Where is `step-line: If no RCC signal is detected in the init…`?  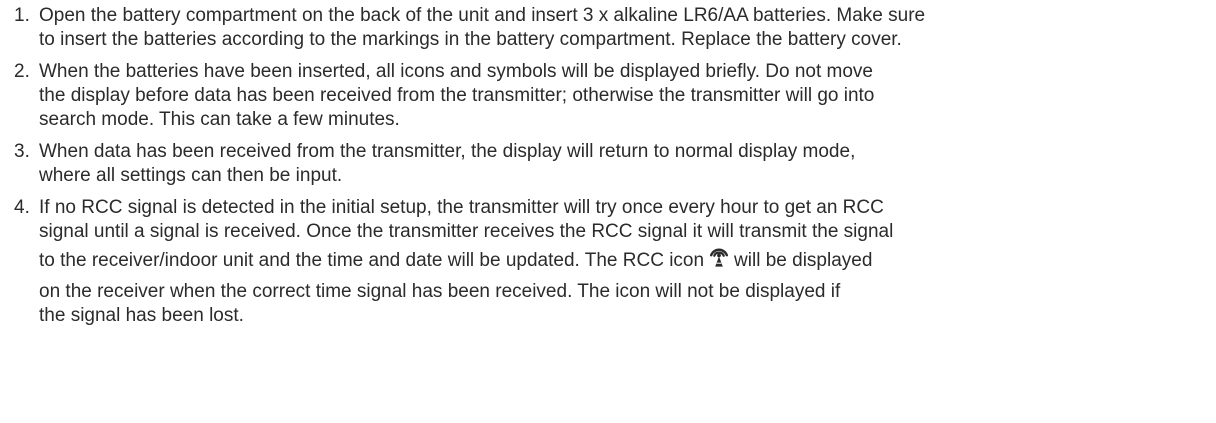
step-line: If no RCC signal is detected in the init… is located at coordinates (461, 207).